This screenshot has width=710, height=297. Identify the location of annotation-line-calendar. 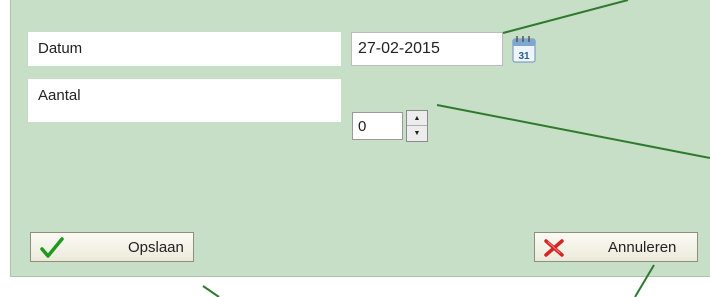
(565, 17).